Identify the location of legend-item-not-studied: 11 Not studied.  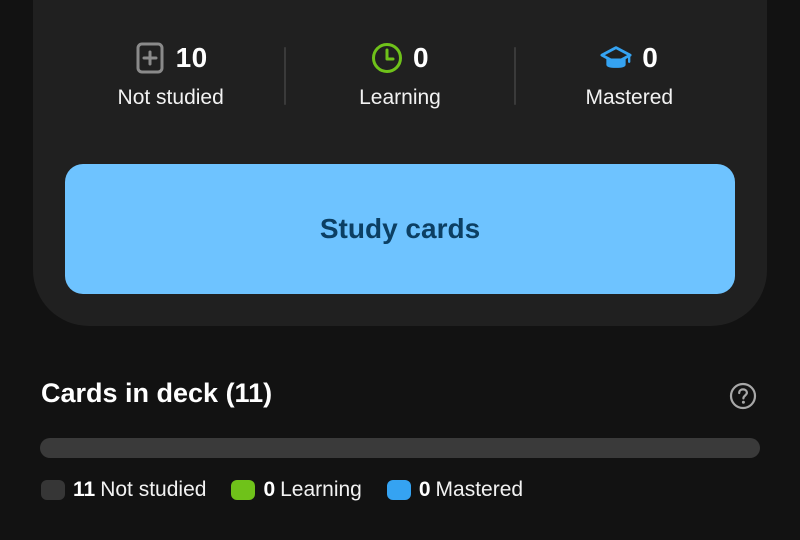
(123, 490).